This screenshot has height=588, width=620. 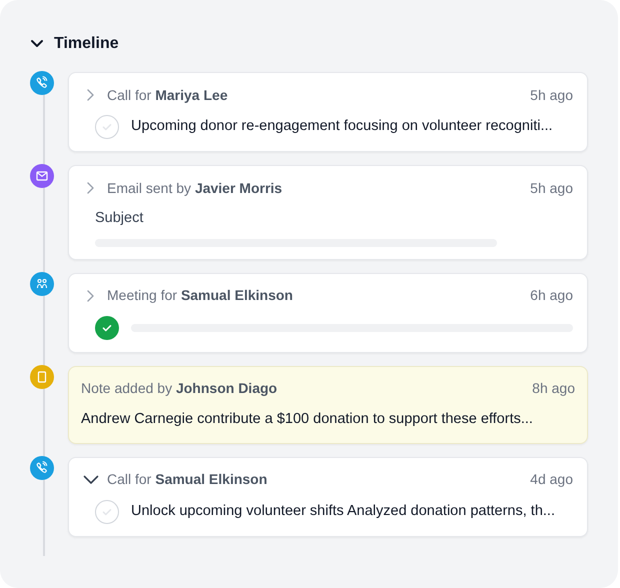 I want to click on activity-title: Meeting for Samual Elkinson, so click(x=200, y=296).